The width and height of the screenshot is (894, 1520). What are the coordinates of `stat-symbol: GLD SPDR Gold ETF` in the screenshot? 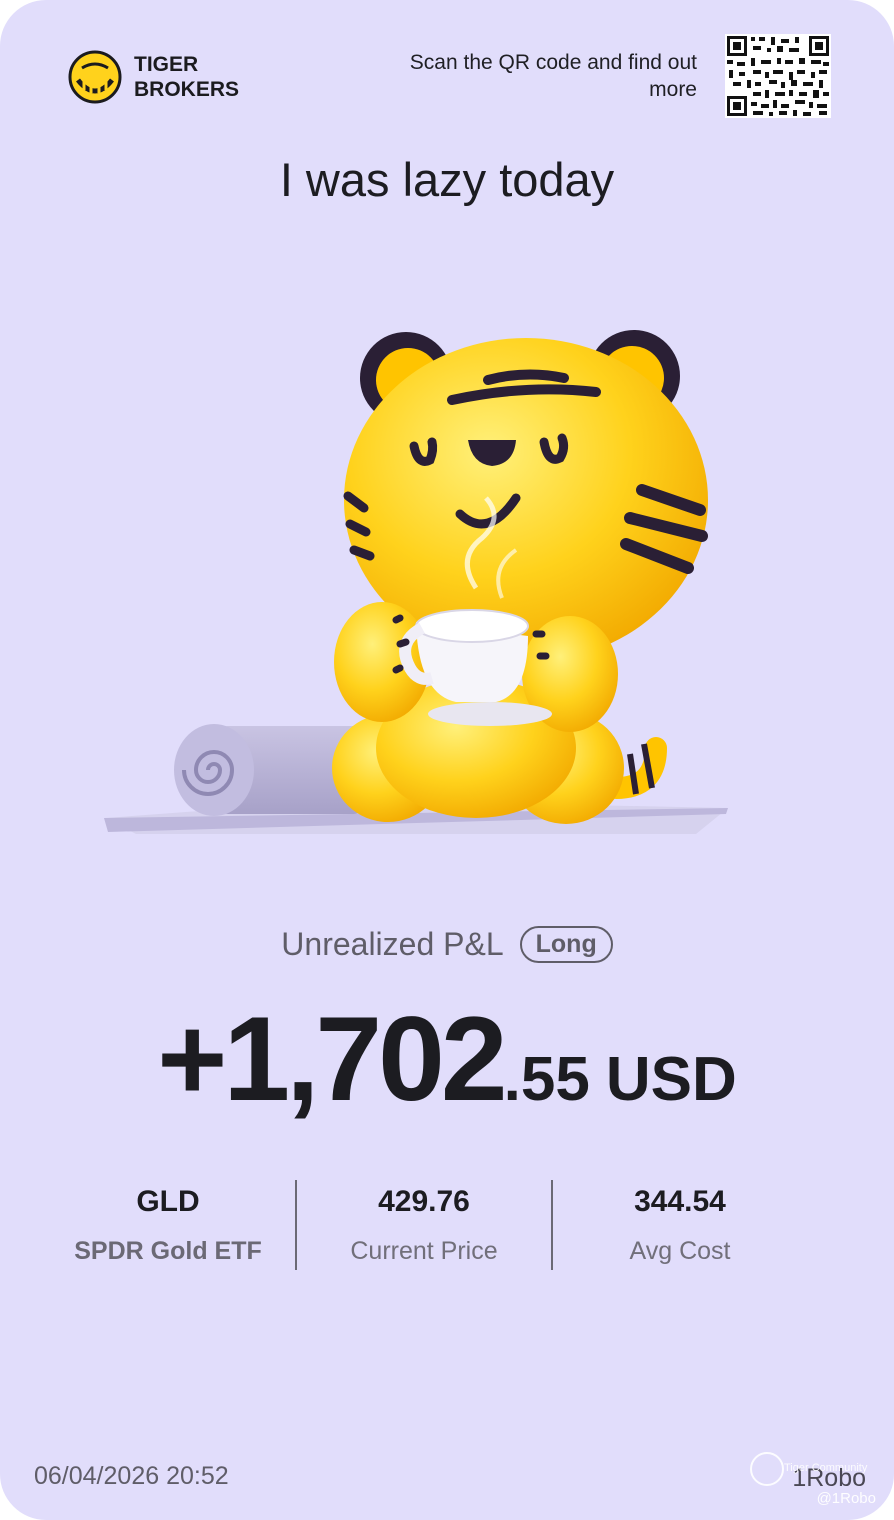 It's located at (168, 1223).